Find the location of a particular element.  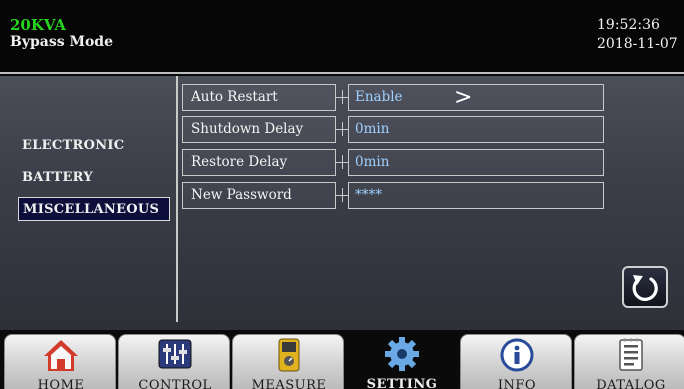

setting-value: Enable is located at coordinates (379, 97).